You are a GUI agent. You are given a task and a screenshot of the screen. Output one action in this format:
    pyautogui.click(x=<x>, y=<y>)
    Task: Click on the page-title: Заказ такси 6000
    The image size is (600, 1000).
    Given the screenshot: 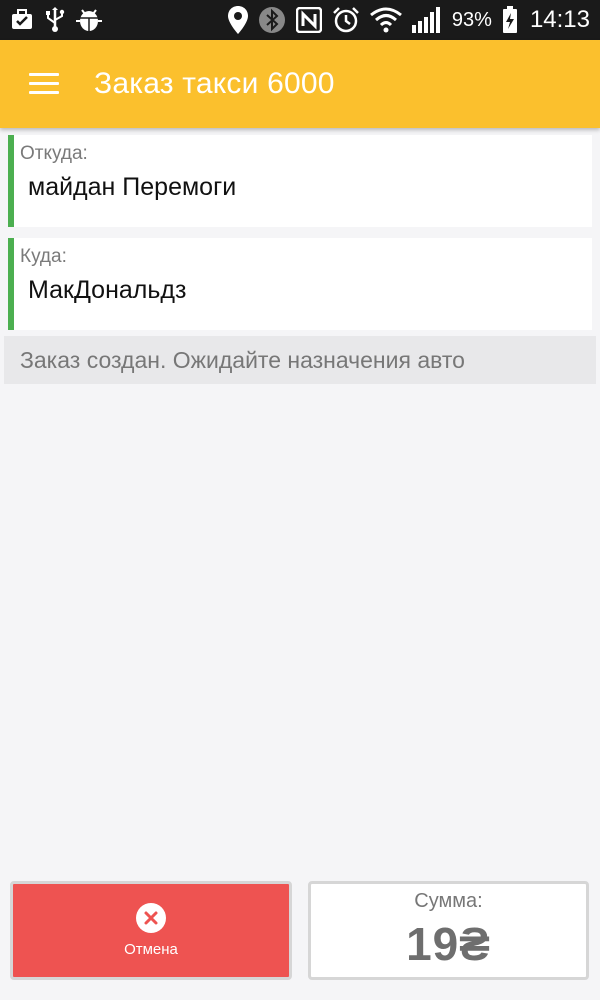 What is the action you would take?
    pyautogui.click(x=214, y=83)
    